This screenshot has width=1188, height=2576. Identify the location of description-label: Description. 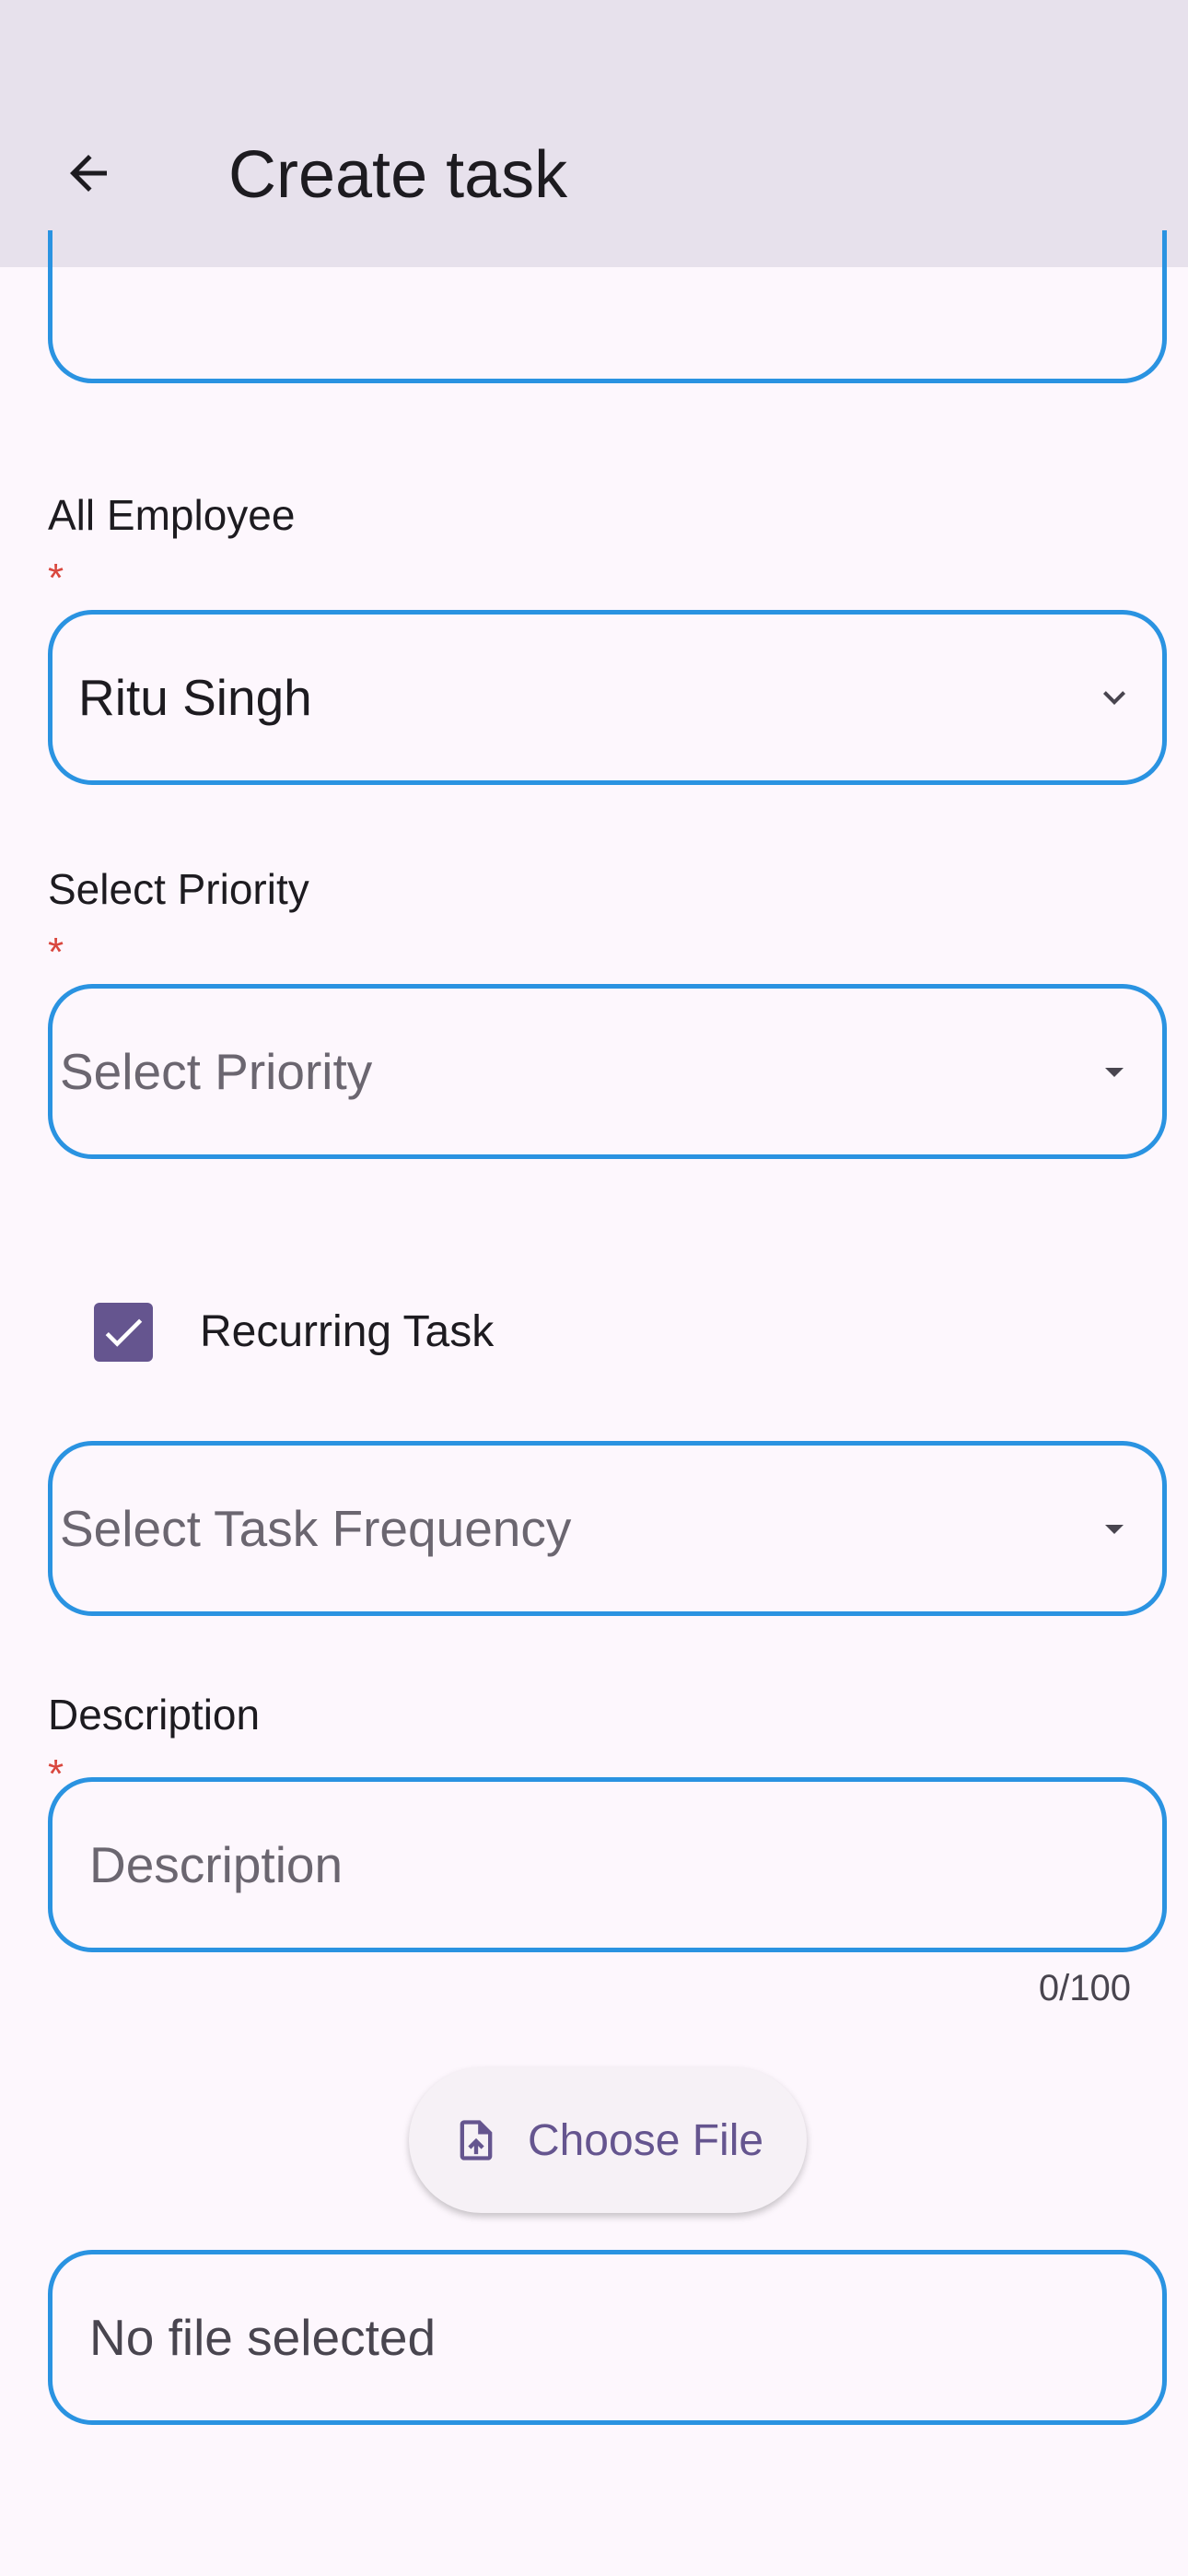
(154, 1715).